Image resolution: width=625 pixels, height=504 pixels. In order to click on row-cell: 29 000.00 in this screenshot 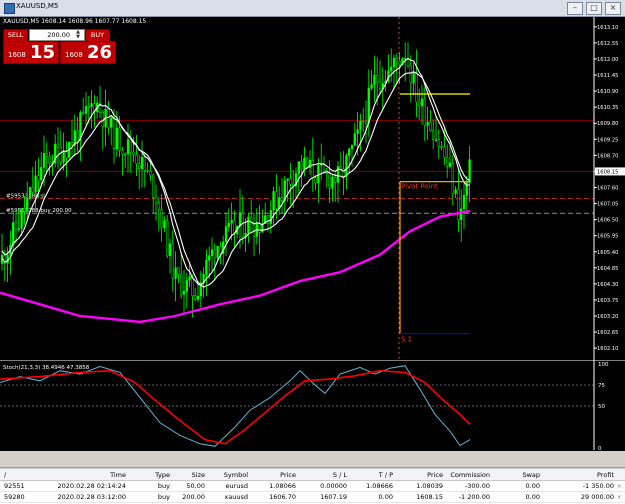, I will do `click(597, 497)`.